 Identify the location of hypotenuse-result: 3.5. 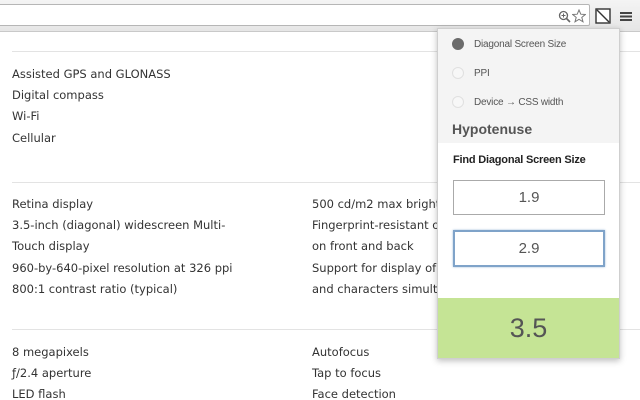
(528, 328).